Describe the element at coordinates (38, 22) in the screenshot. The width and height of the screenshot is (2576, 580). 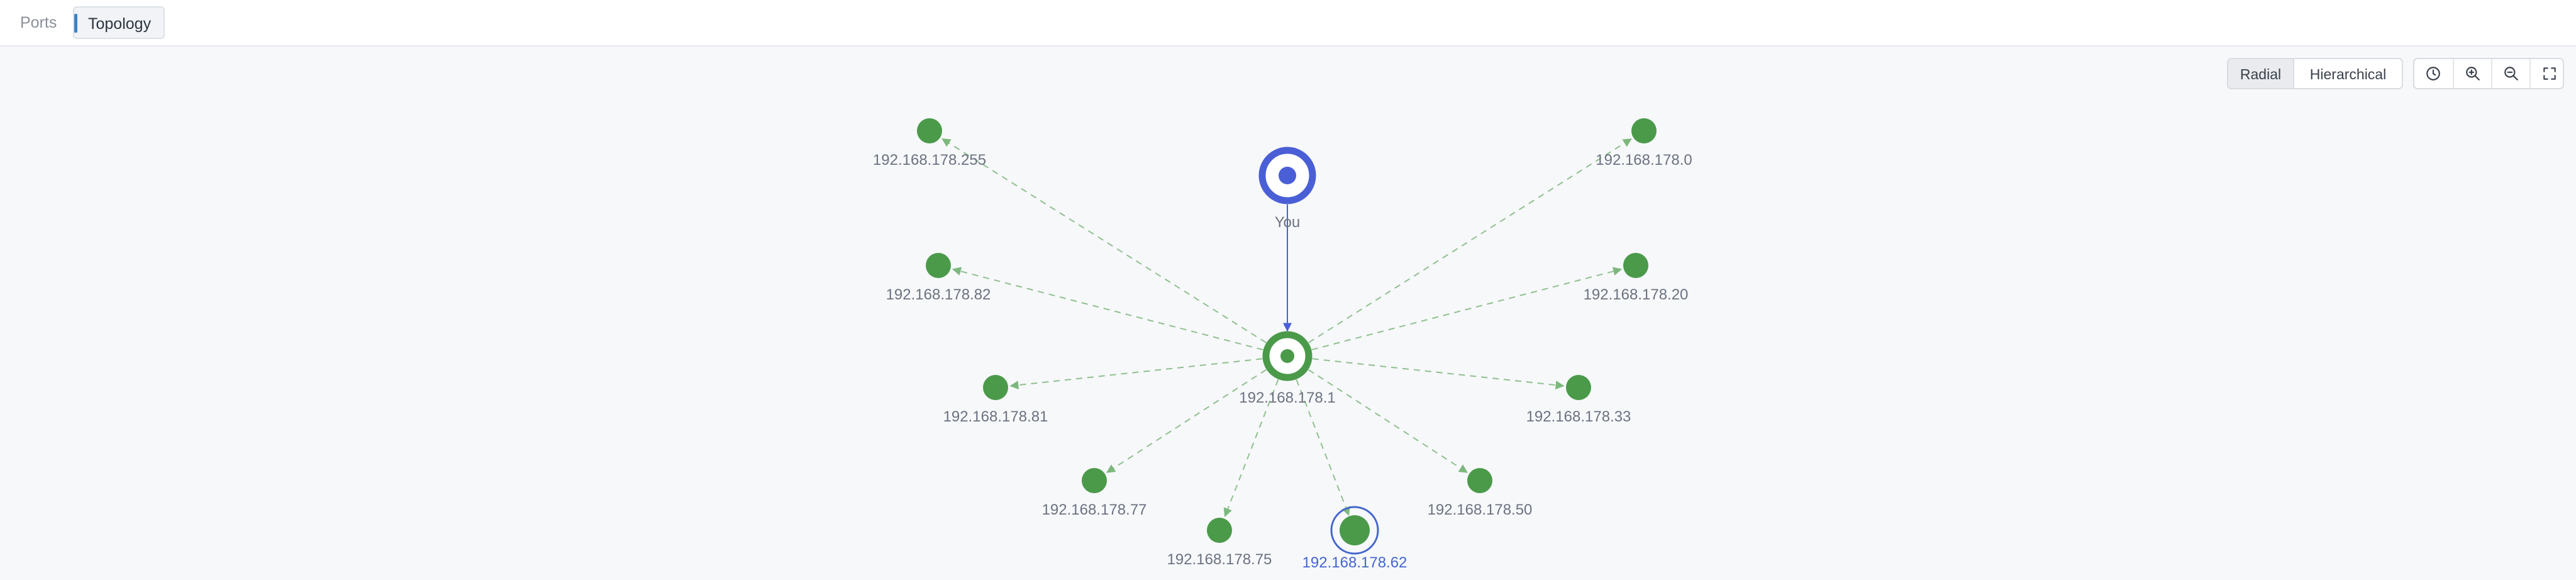
I see `tab-ports: Ports` at that location.